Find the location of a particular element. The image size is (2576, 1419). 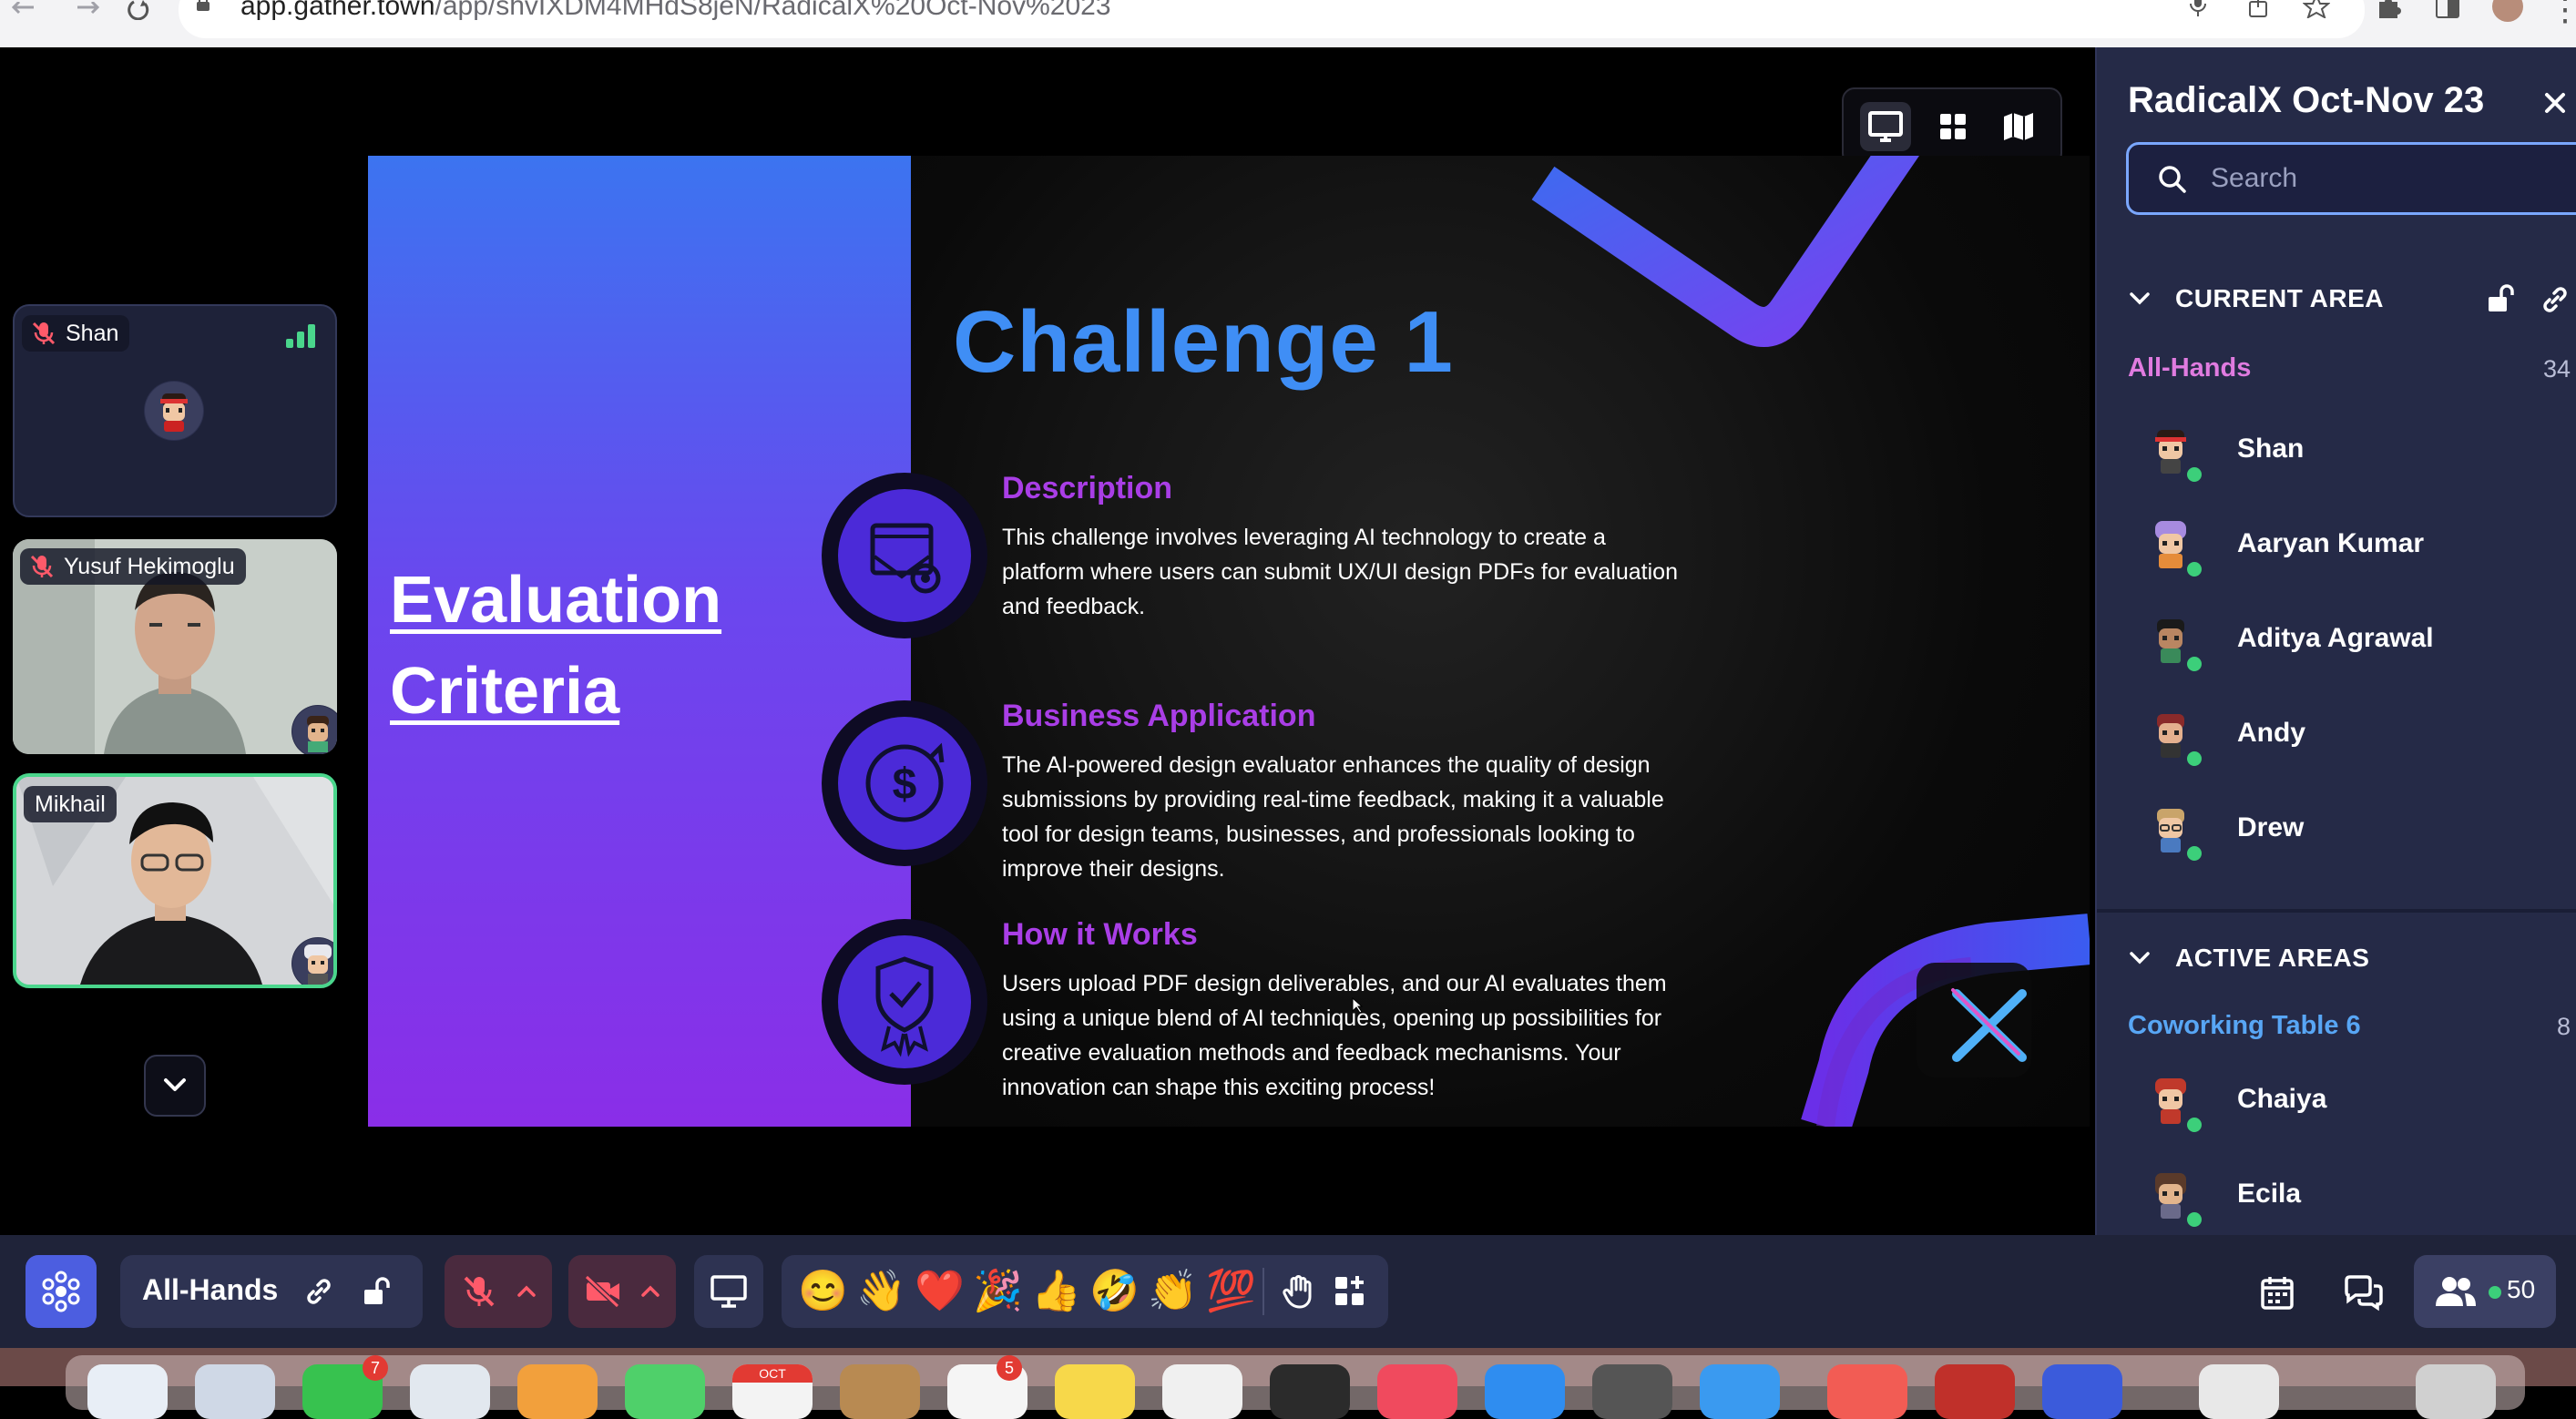

forward-icon is located at coordinates (89, 14).